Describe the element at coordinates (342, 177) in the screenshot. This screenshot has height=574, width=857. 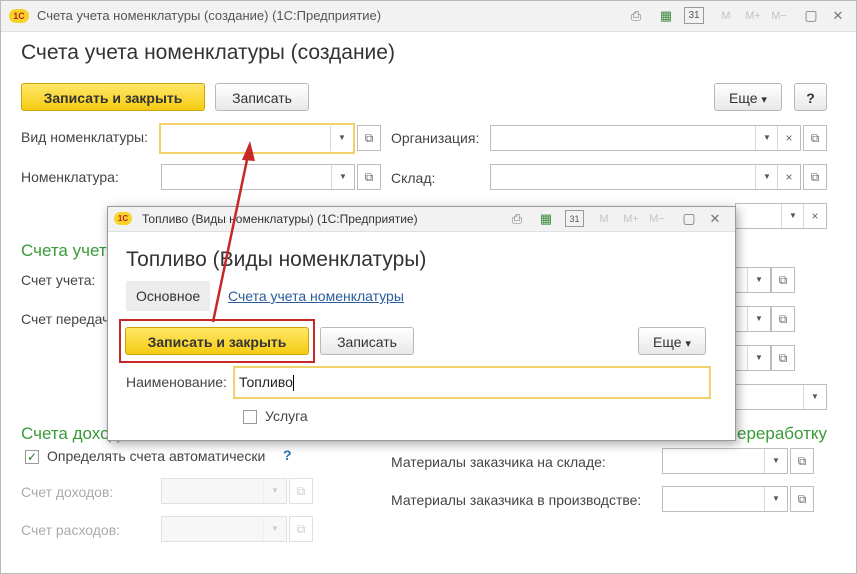
I see `nom-dropdown-icon: ▼` at that location.